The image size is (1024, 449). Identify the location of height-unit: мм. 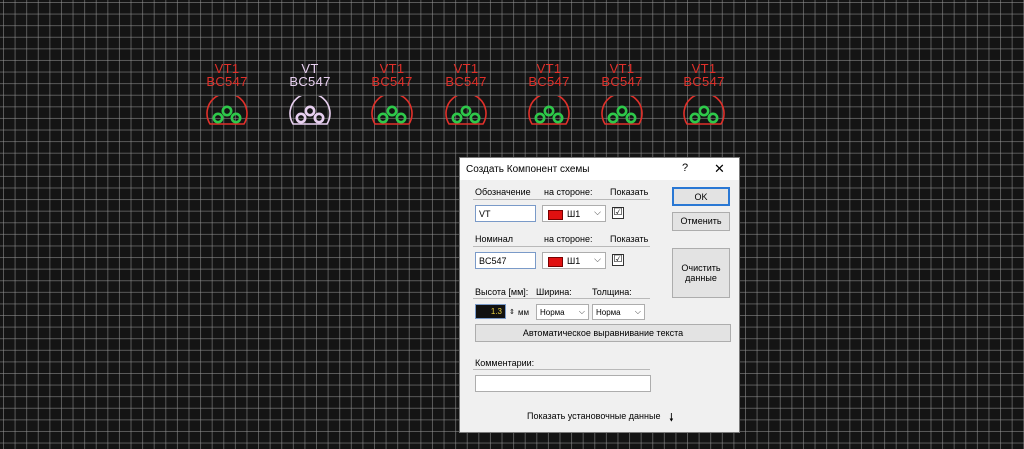
(523, 312).